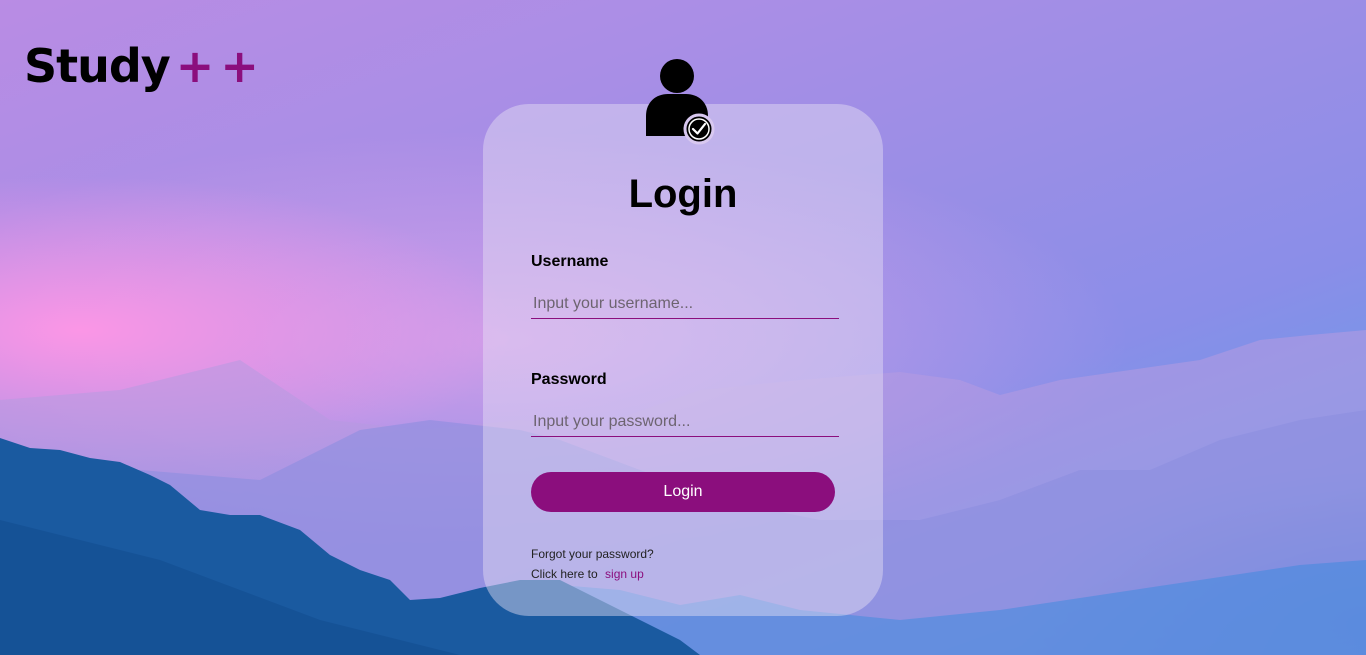 This screenshot has height=655, width=1366. I want to click on brand-name: Study, so click(97, 66).